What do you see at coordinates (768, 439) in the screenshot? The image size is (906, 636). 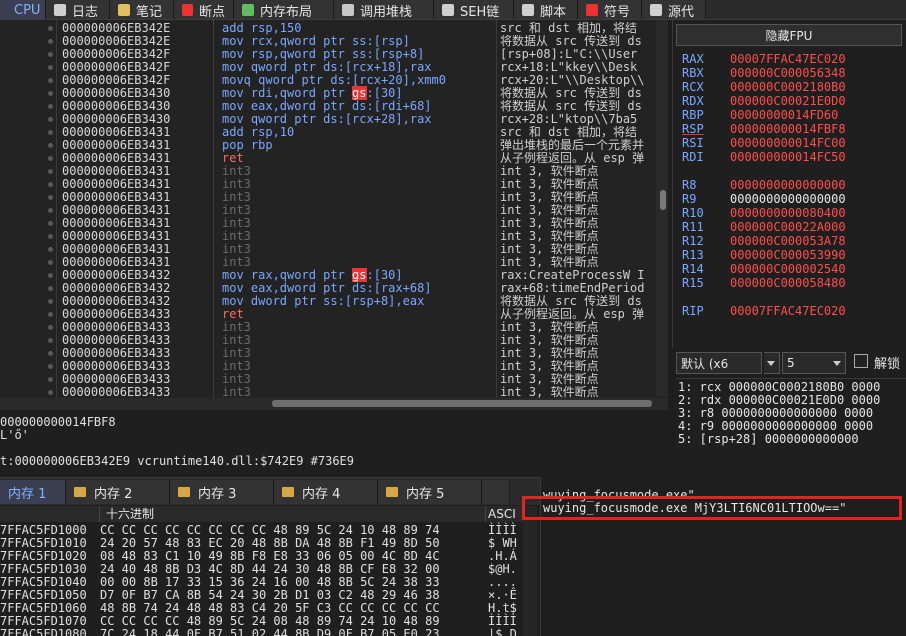 I see `stack-arg-row: 5: [rsp+28] 0000000000000` at bounding box center [768, 439].